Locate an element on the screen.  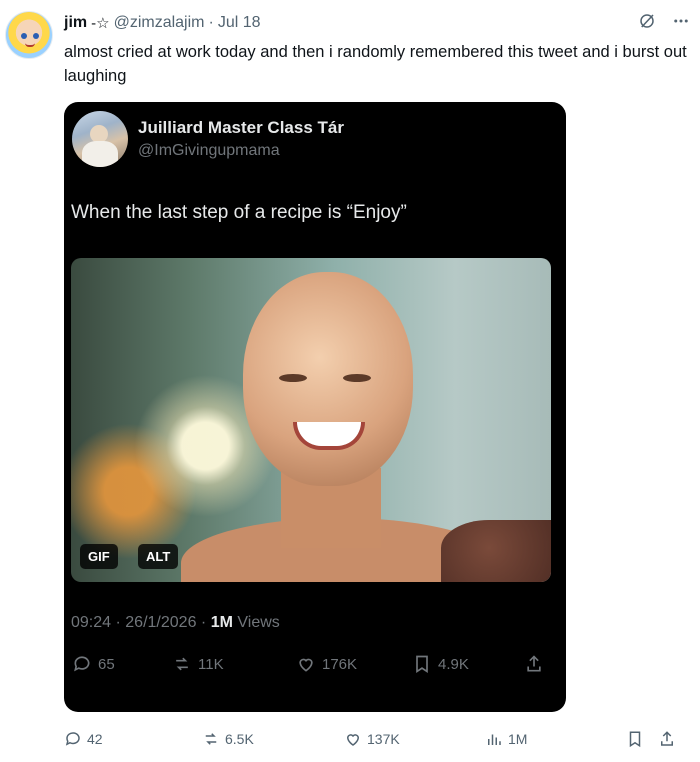
tweet-action-bar: 42 6.5K 137K 1M is located at coordinates (350, 742).